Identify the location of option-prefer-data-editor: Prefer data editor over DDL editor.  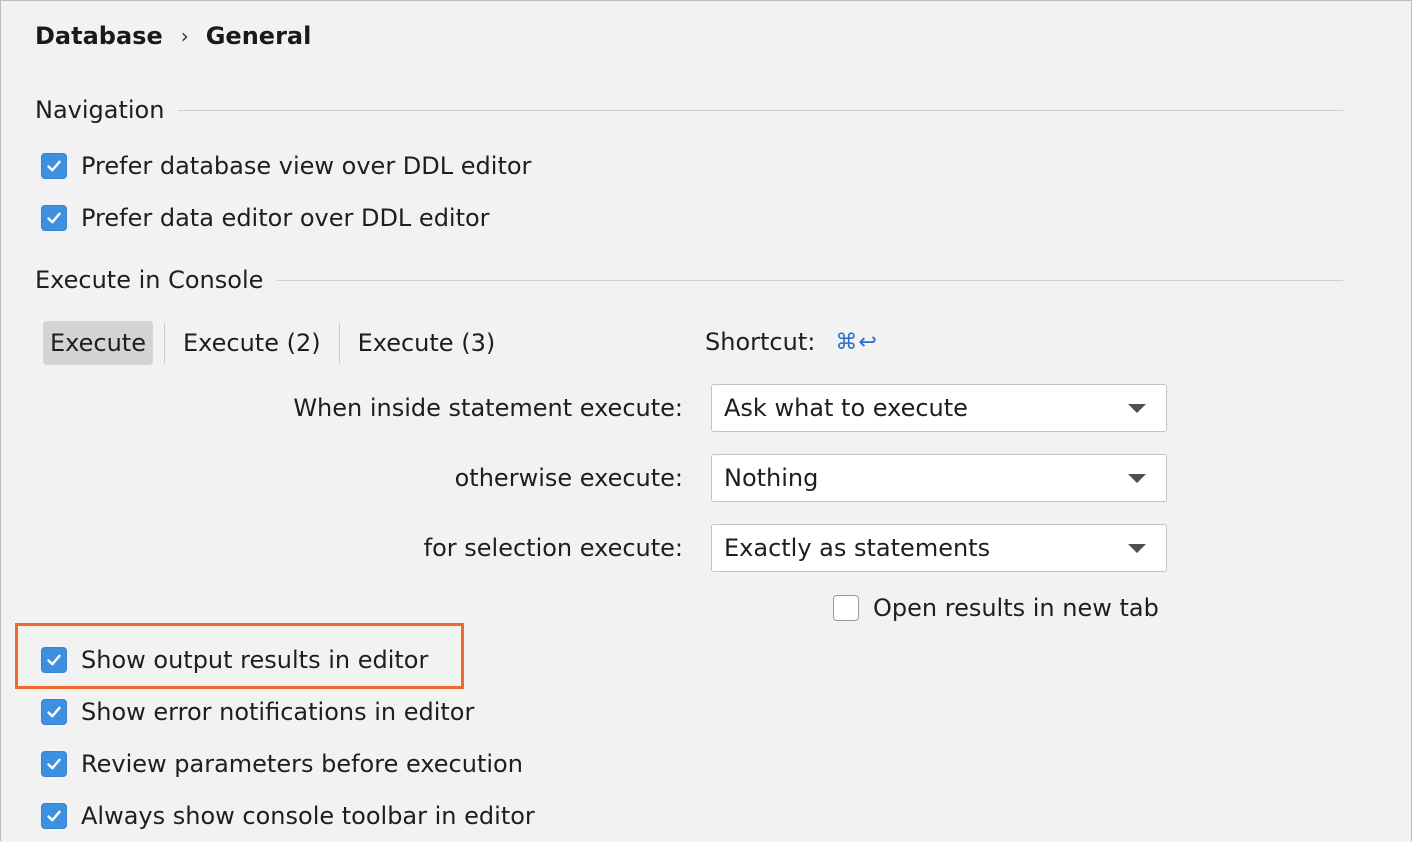
(265, 218).